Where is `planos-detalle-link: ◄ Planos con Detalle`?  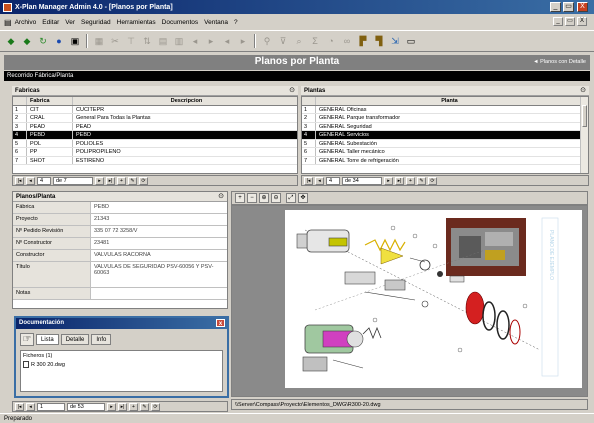 planos-detalle-link: ◄ Planos con Detalle is located at coordinates (559, 62).